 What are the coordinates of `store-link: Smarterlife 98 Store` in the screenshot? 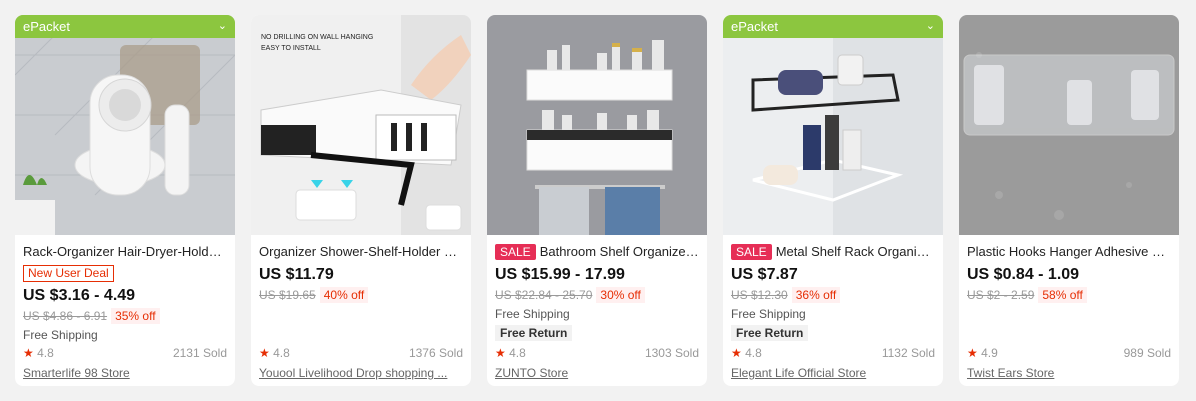 It's located at (125, 373).